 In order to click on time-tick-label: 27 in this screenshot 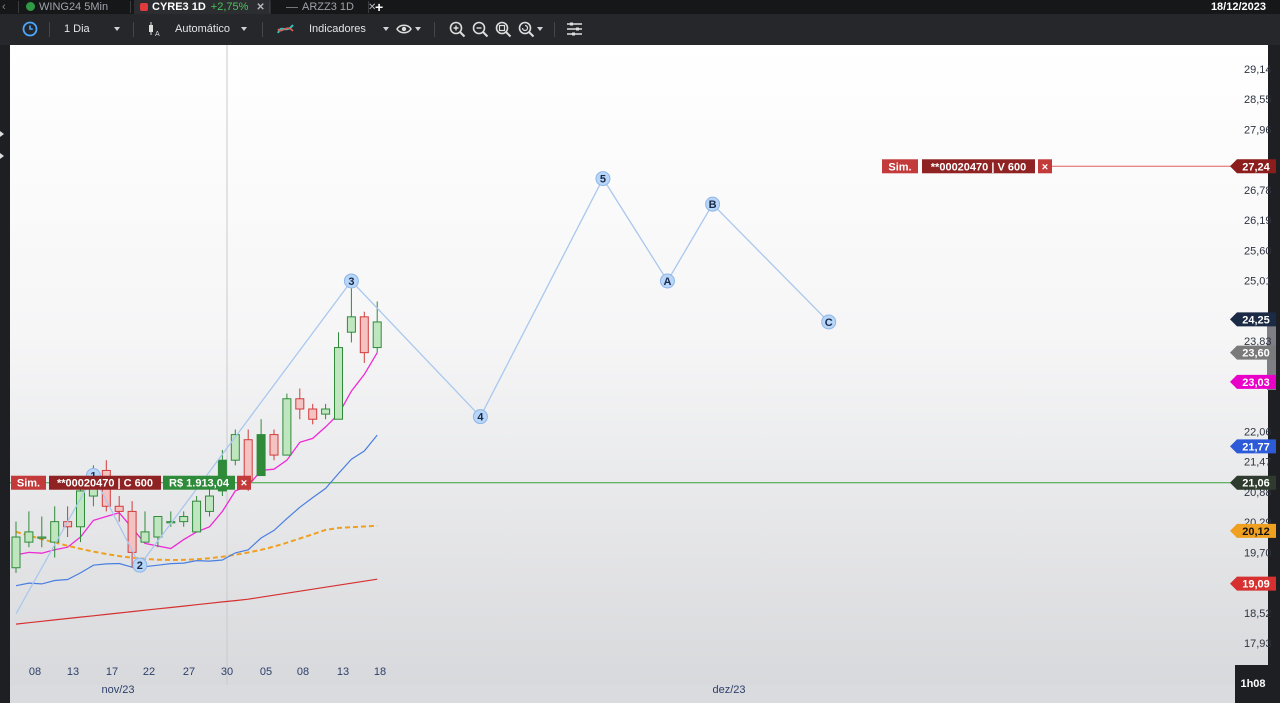, I will do `click(189, 672)`.